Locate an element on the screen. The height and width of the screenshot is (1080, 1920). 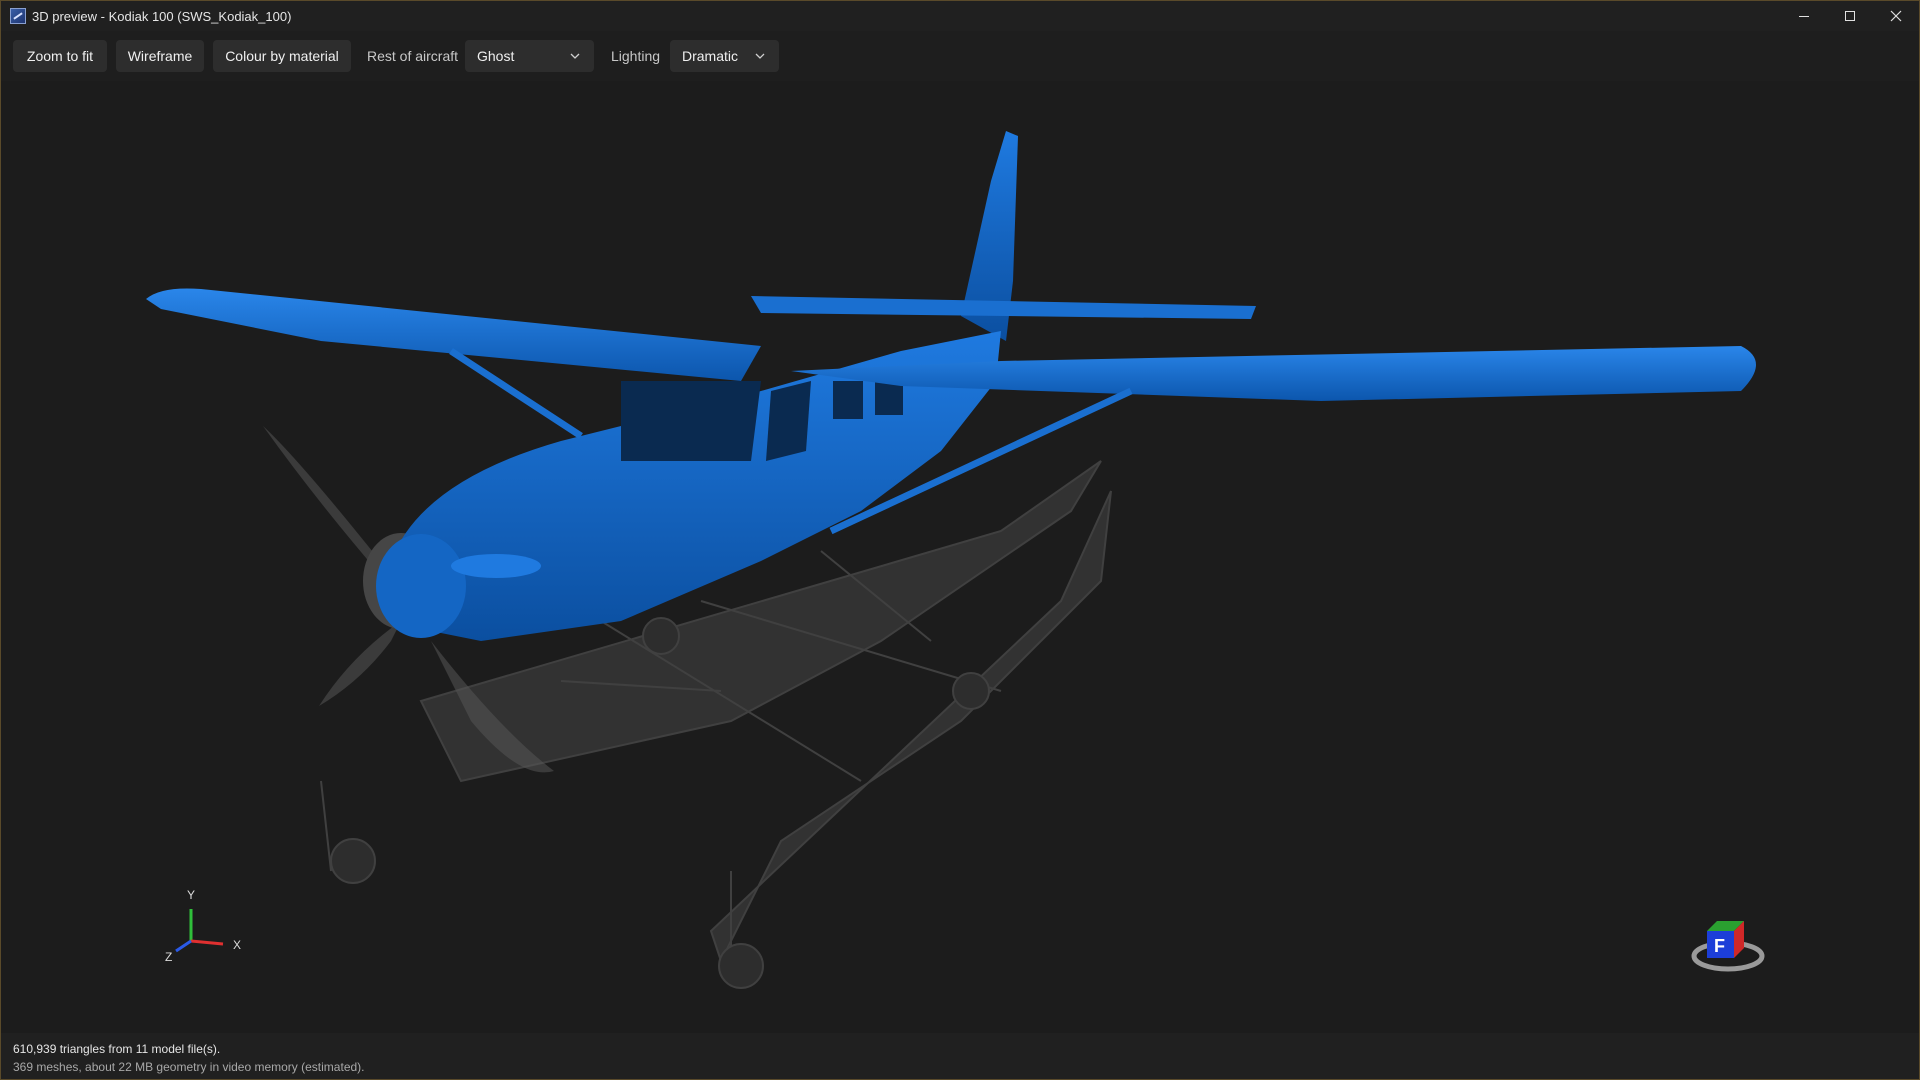
lighting-label: Lighting is located at coordinates (636, 56).